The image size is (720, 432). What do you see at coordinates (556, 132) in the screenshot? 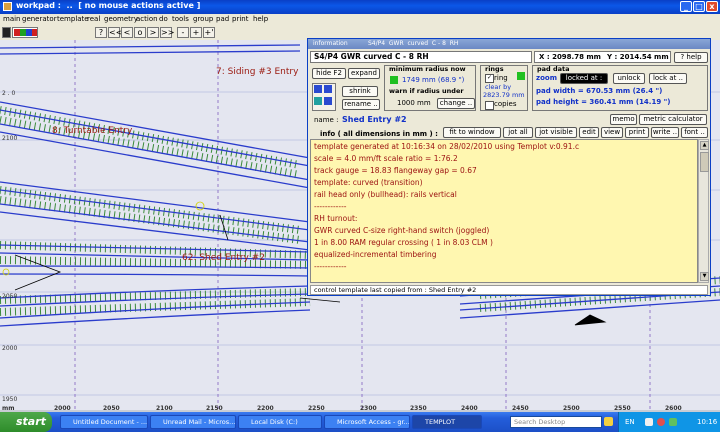
I see `jot-visible-button: jot visible` at bounding box center [556, 132].